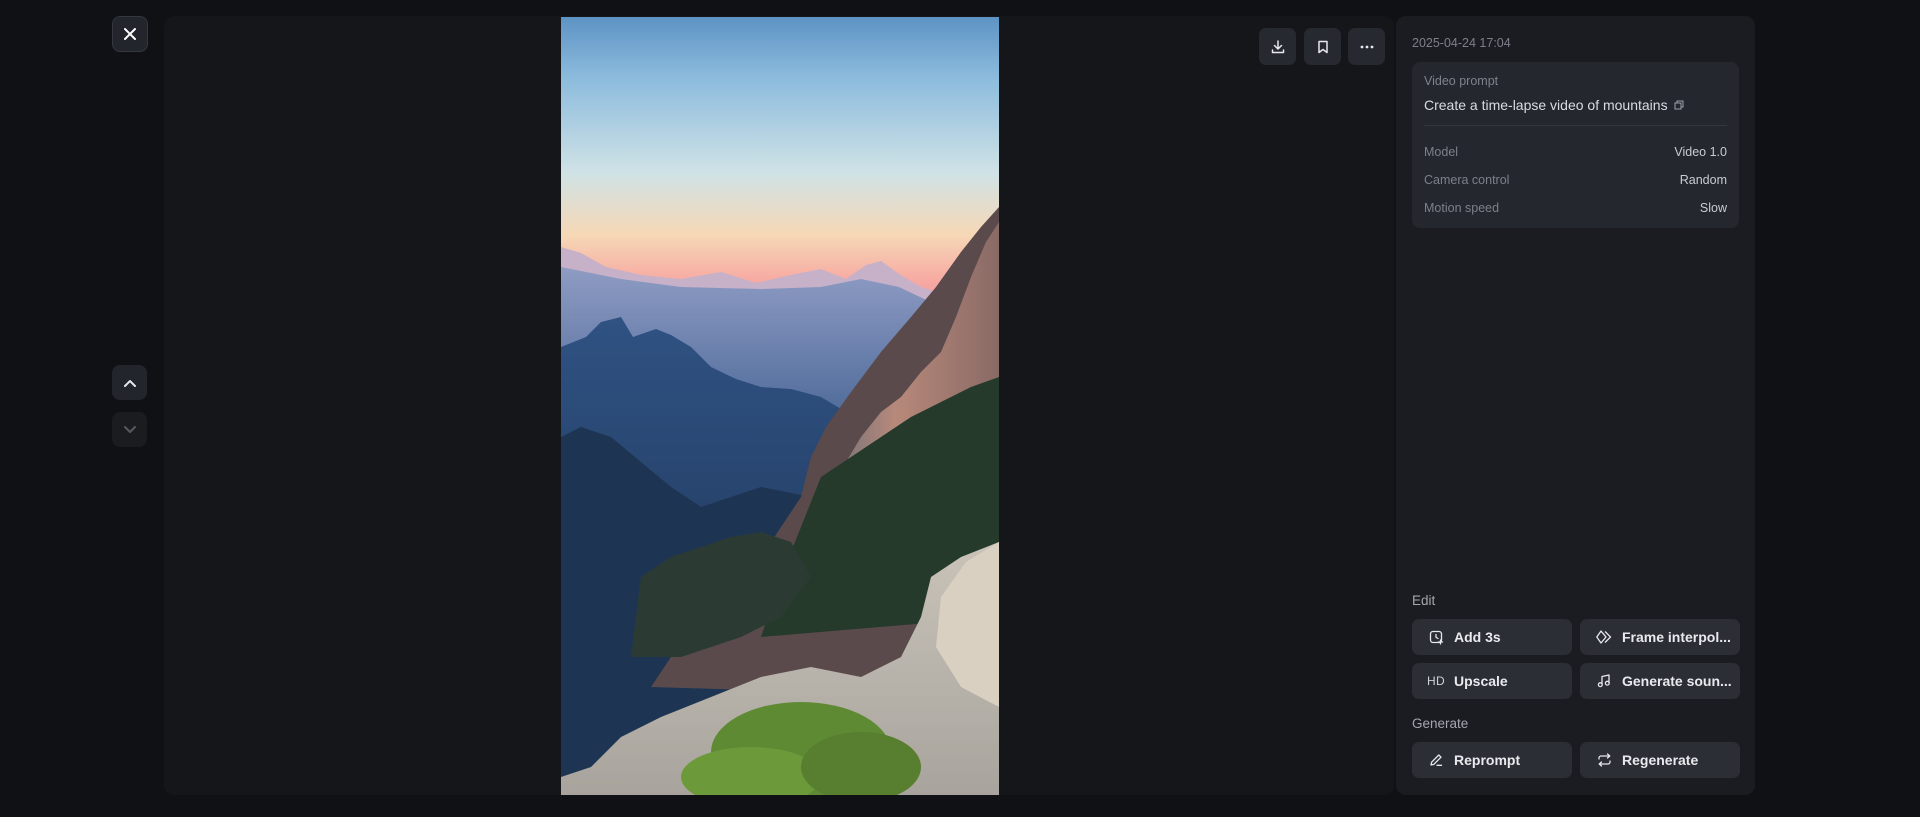 This screenshot has height=817, width=1920. Describe the element at coordinates (1700, 152) in the screenshot. I see `meta-value: Video 1.0` at that location.